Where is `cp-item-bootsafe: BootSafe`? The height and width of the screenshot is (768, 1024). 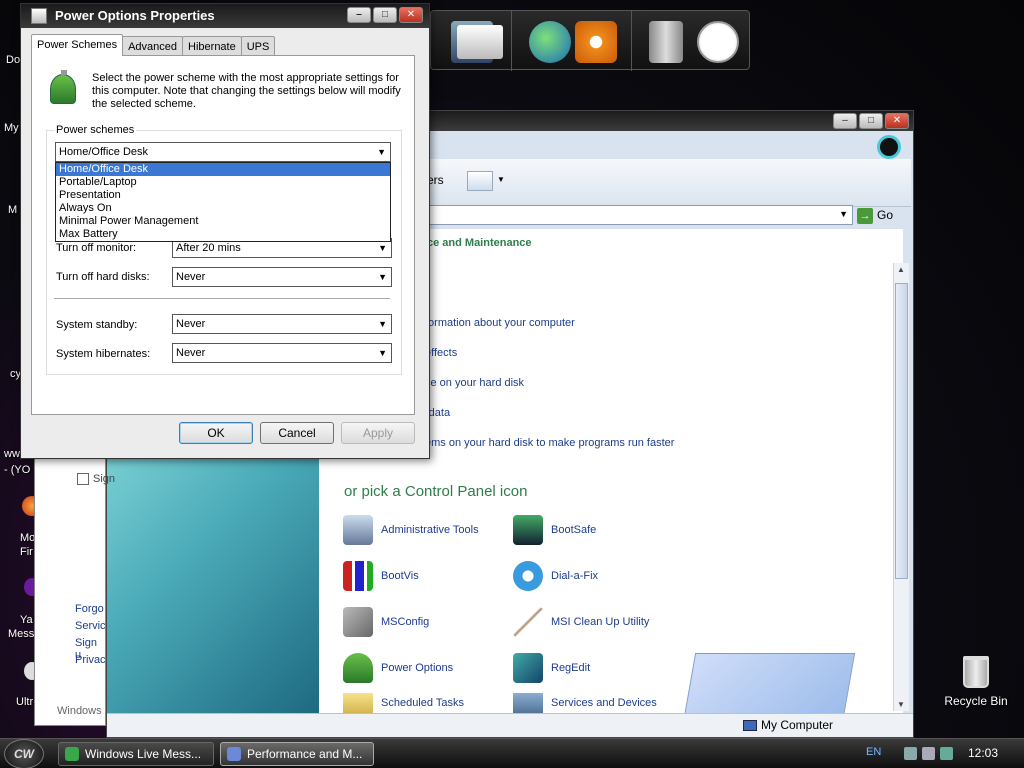 cp-item-bootsafe: BootSafe is located at coordinates (554, 530).